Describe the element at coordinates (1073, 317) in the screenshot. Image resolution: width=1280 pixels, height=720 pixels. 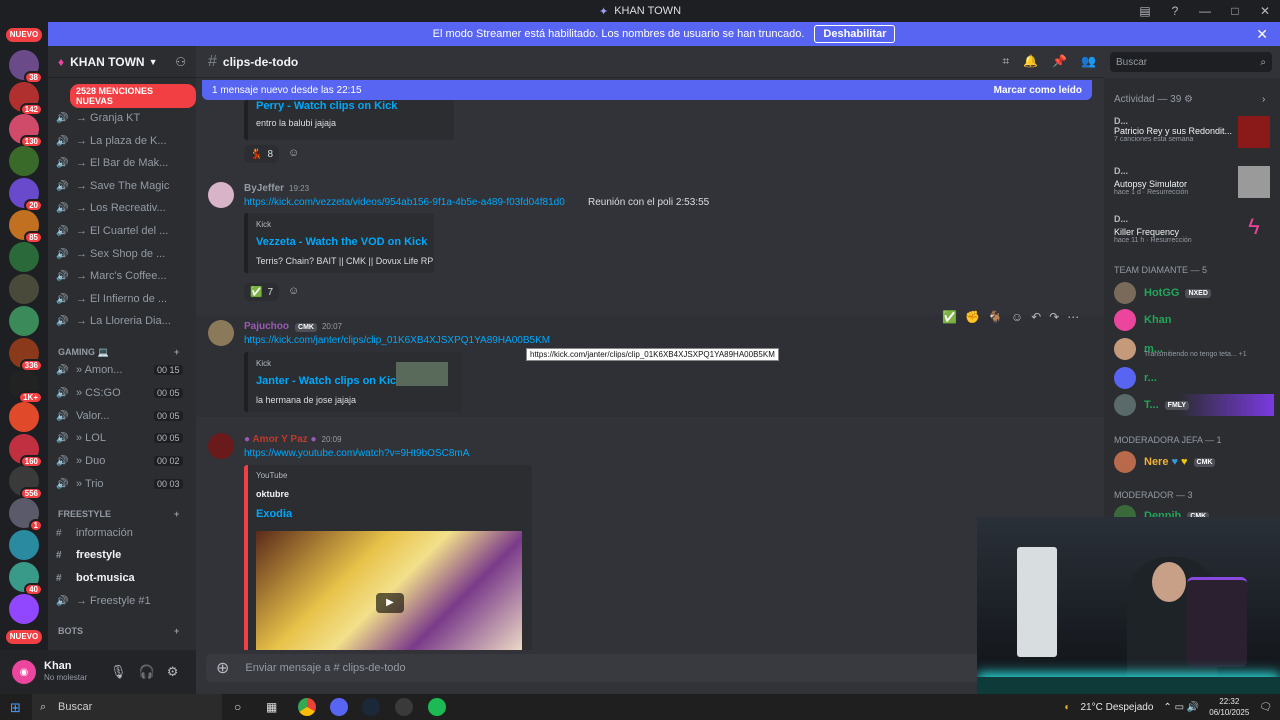
I see `more-icon: ⋯` at that location.